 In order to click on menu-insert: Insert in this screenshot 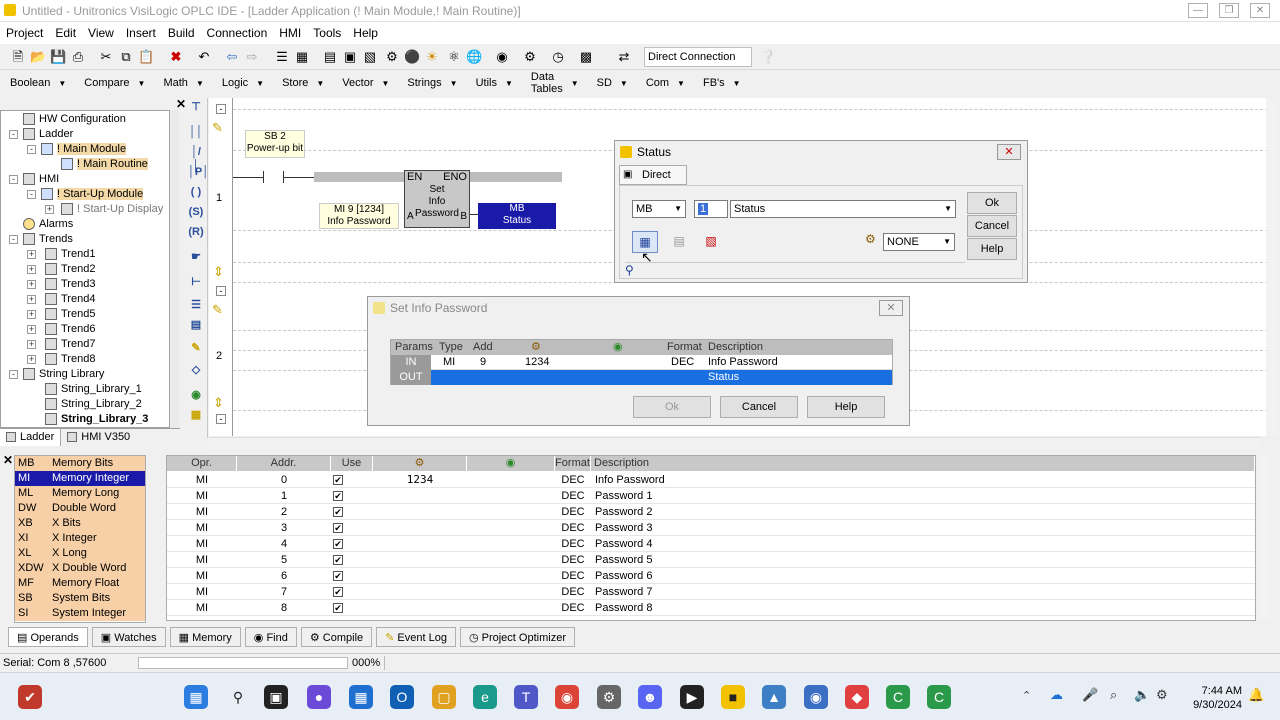, I will do `click(141, 33)`.